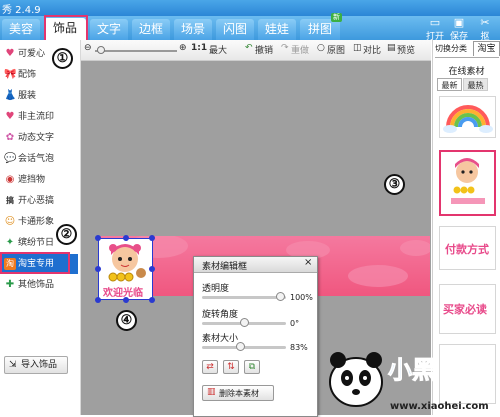 The height and width of the screenshot is (417, 500). What do you see at coordinates (210, 367) in the screenshot?
I see `flip-horizontal-button: ⇄` at bounding box center [210, 367].